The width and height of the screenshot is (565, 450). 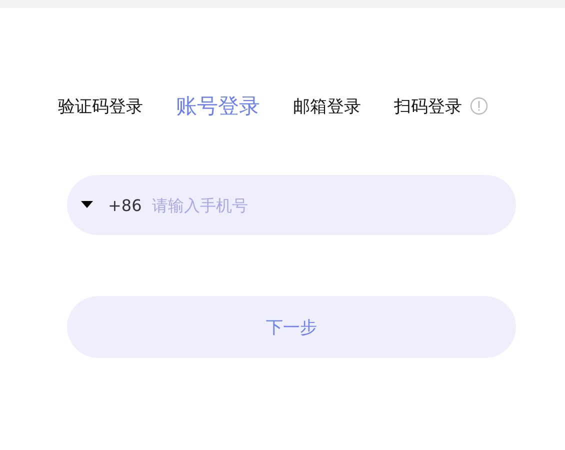 I want to click on phone-field: +86 请输入手机号, so click(x=291, y=205).